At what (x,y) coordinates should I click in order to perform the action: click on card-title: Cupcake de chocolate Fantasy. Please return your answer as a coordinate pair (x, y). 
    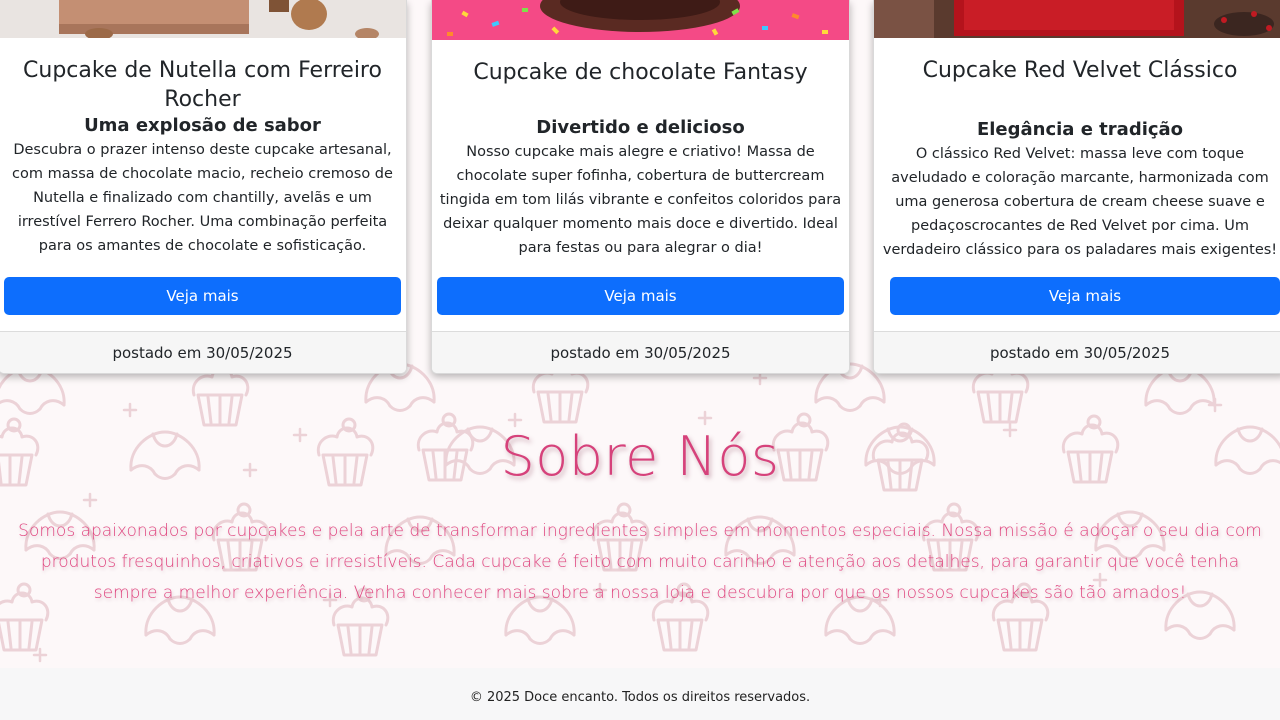
    Looking at the image, I should click on (640, 72).